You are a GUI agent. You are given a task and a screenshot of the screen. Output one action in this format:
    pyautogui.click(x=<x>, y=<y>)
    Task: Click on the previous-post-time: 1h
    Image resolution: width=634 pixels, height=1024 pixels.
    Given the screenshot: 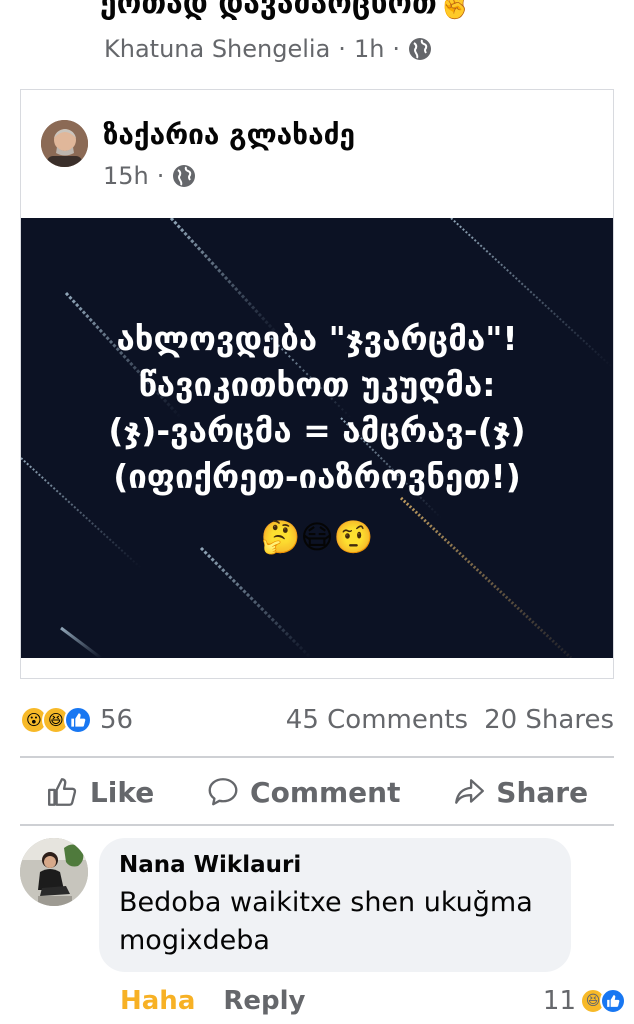 What is the action you would take?
    pyautogui.click(x=369, y=49)
    